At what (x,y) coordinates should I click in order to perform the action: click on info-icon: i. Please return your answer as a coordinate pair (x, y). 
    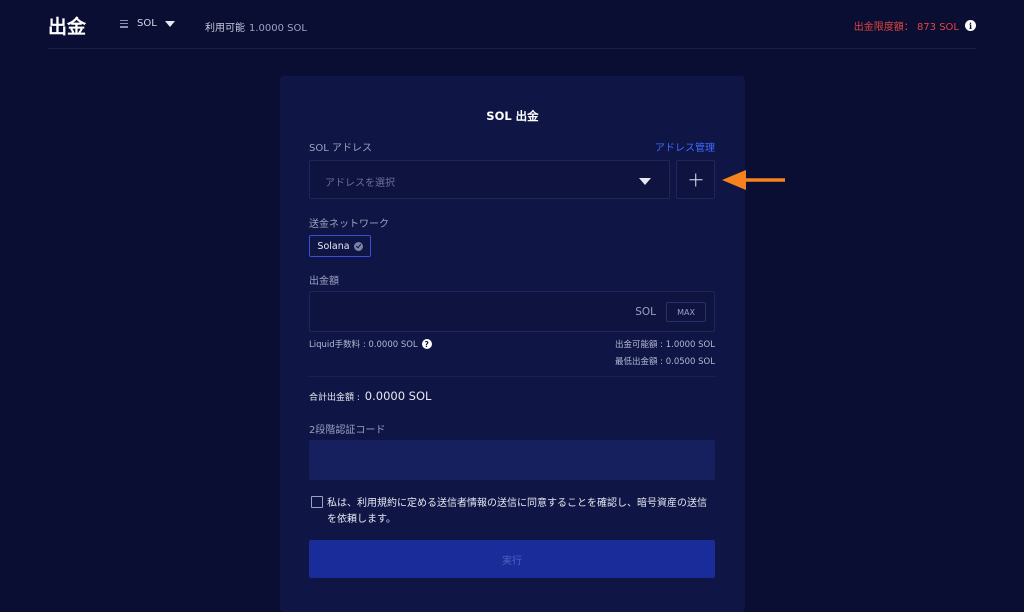
    Looking at the image, I should click on (970, 25).